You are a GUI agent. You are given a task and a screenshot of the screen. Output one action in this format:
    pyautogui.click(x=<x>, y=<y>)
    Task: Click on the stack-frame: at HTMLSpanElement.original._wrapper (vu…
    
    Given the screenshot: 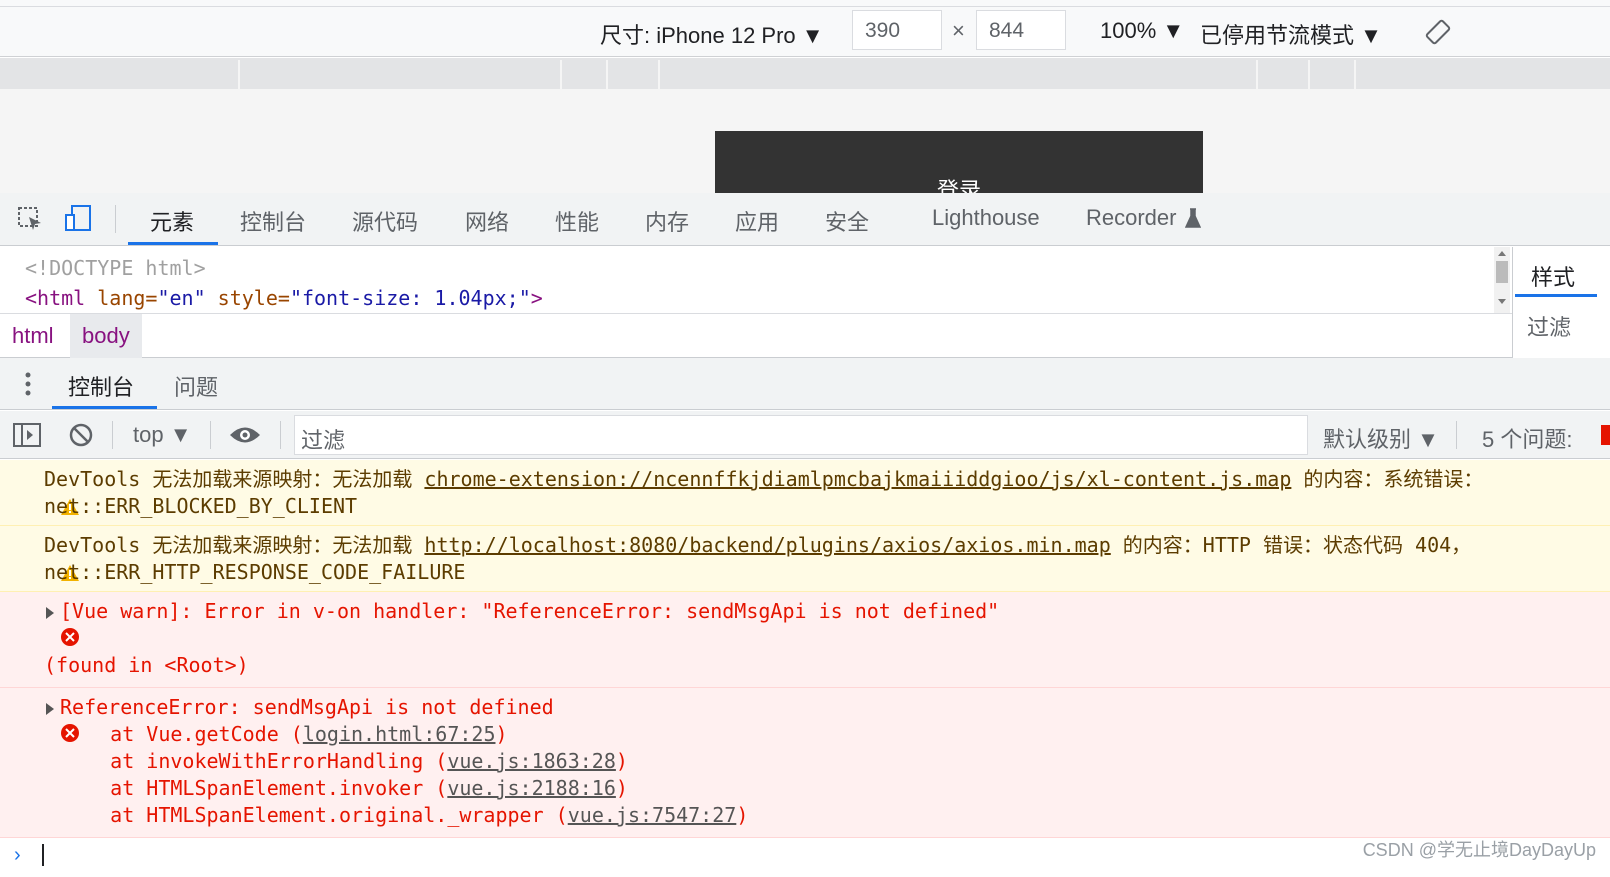 What is the action you would take?
    pyautogui.click(x=405, y=815)
    